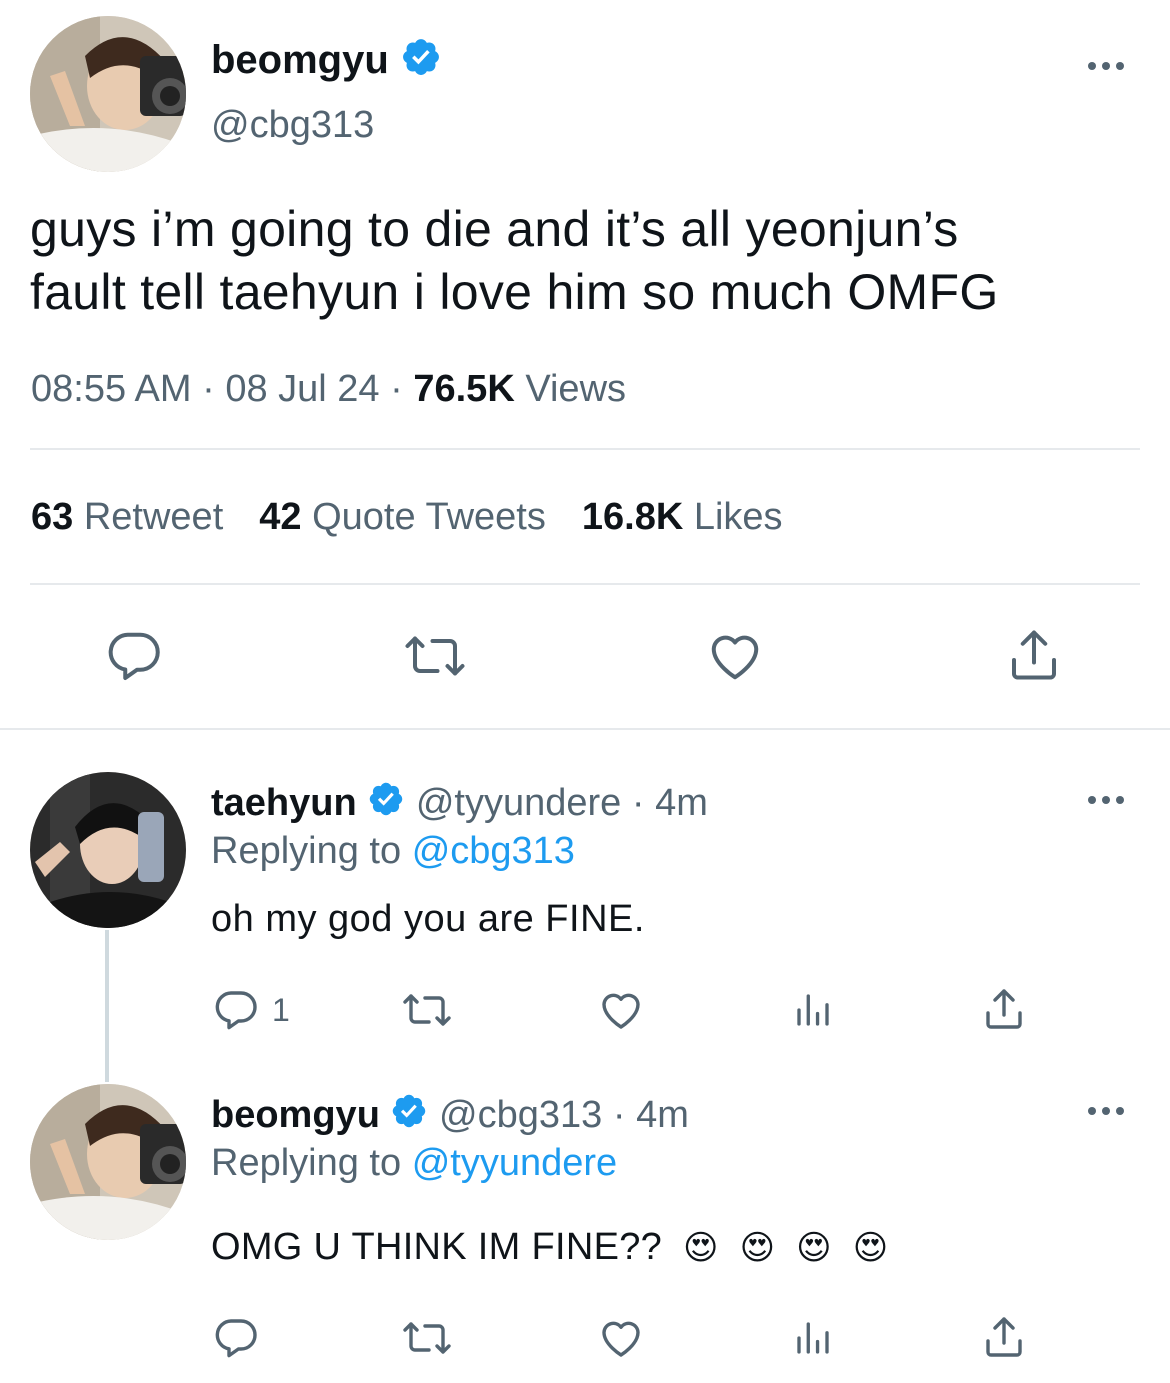 The image size is (1170, 1383). Describe the element at coordinates (111, 389) in the screenshot. I see `tweet-time: 08:55 AM` at that location.